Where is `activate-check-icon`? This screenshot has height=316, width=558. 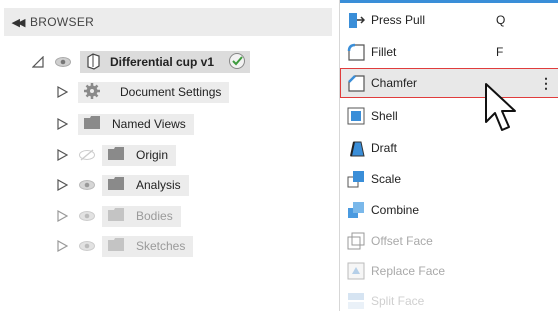
activate-check-icon is located at coordinates (237, 62).